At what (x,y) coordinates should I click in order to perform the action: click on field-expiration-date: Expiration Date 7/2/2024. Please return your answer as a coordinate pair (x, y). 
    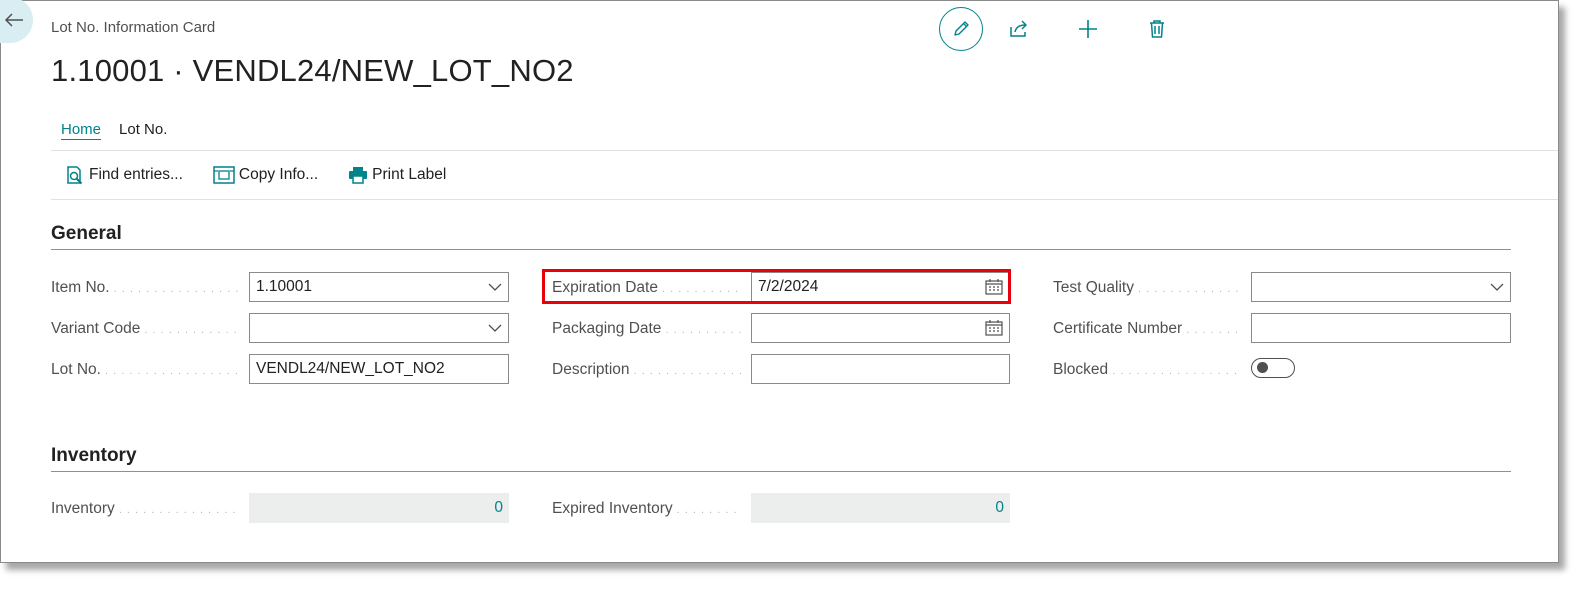
    Looking at the image, I should click on (781, 288).